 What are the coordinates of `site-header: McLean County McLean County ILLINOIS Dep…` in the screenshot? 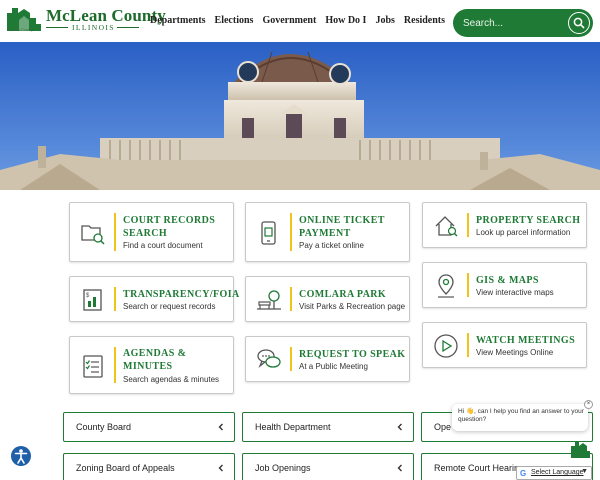 It's located at (300, 21).